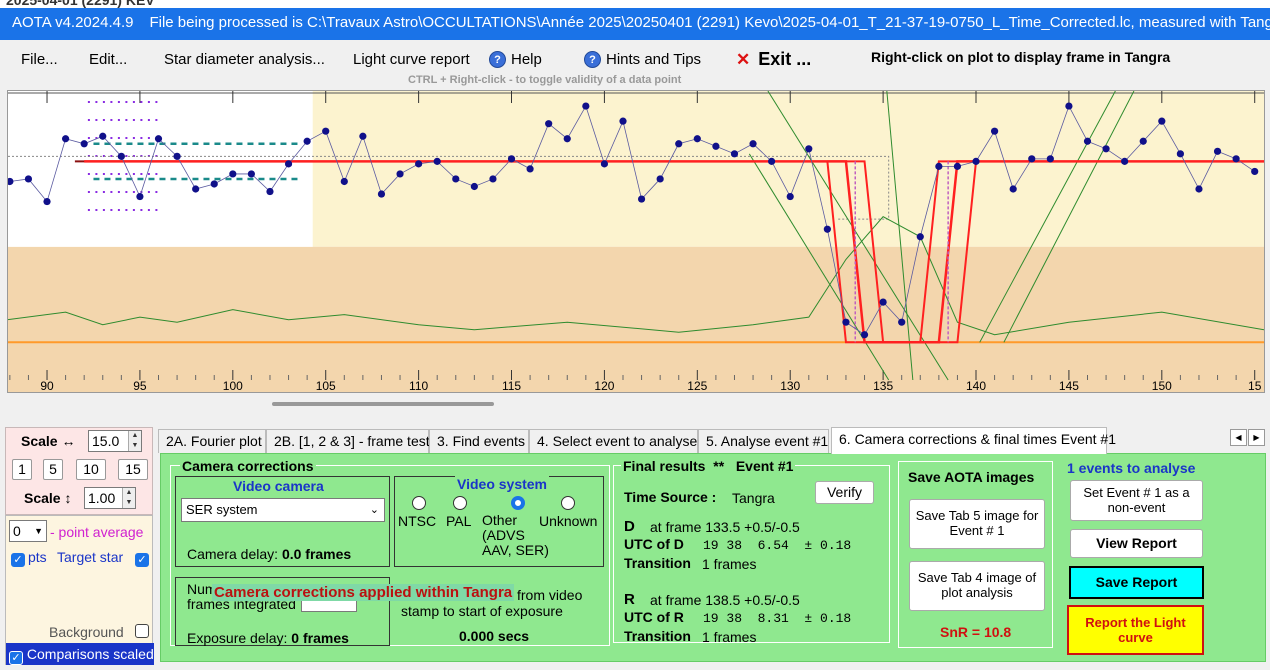 The width and height of the screenshot is (1270, 670). I want to click on save-tab5-button: Save Tab 5 image for Event # 1, so click(977, 524).